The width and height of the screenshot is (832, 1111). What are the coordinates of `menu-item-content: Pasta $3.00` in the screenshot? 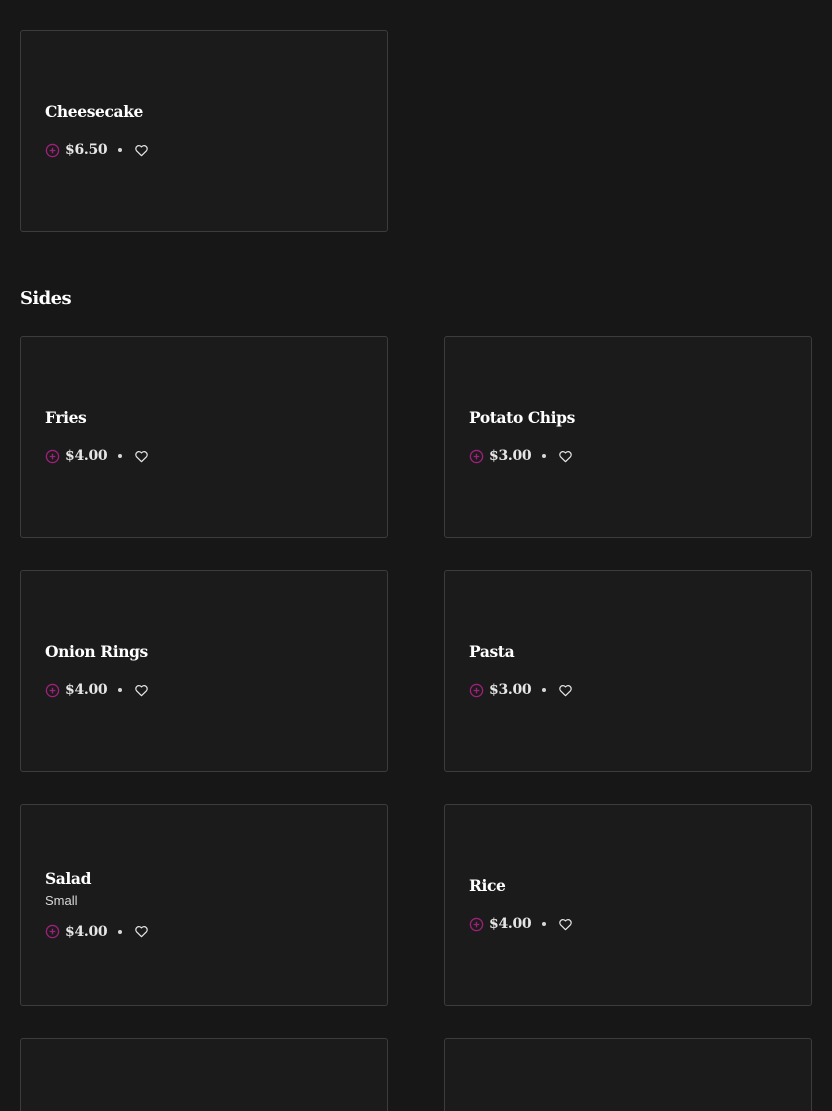 It's located at (628, 671).